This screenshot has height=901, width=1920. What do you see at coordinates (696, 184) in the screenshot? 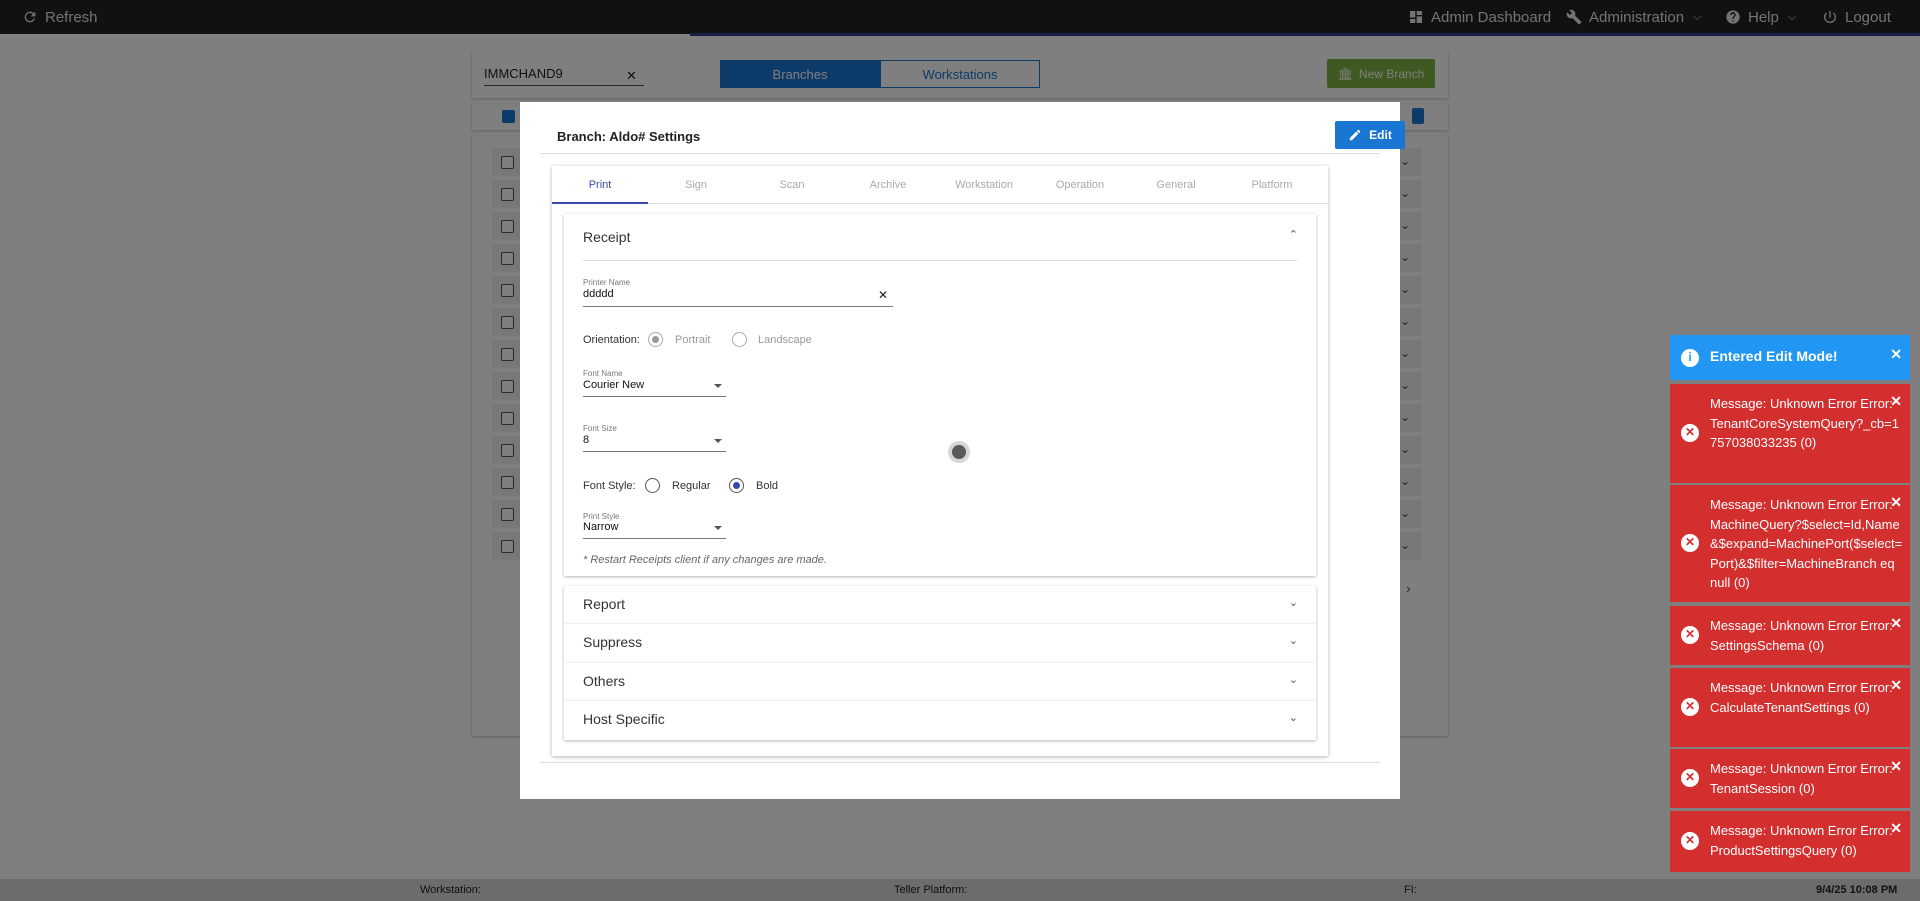
I see `tab-sign: Sign` at bounding box center [696, 184].